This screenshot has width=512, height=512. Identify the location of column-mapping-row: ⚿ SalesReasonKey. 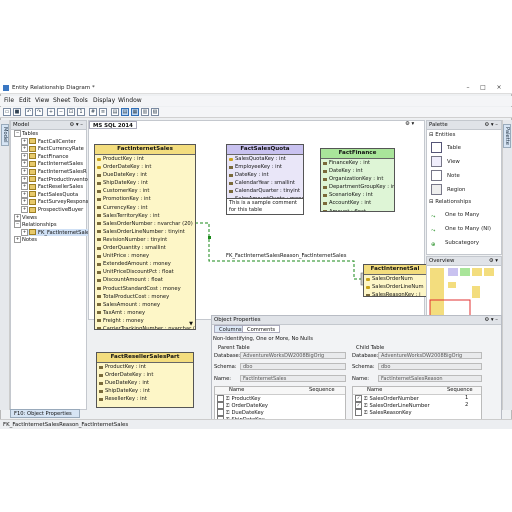
(417, 412).